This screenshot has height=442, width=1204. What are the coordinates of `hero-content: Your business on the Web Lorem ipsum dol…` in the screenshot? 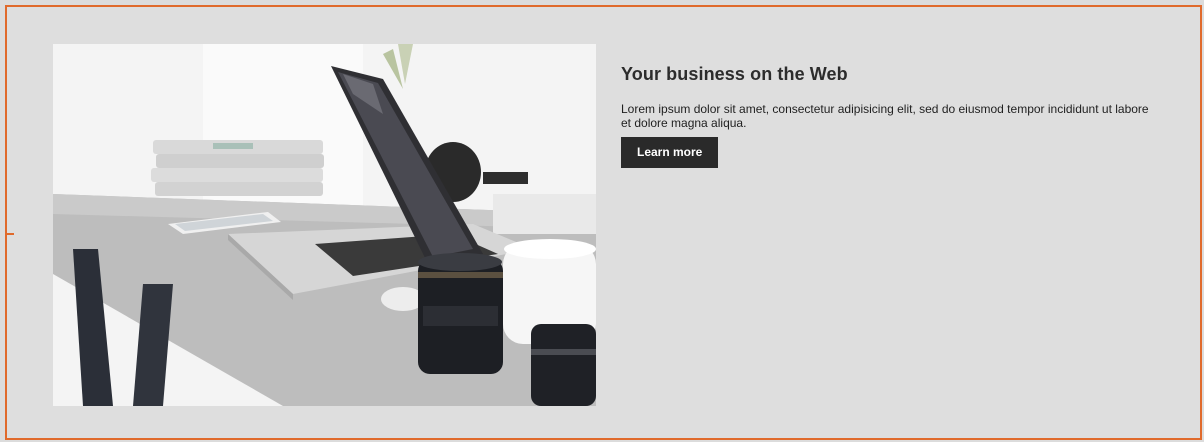 It's located at (901, 114).